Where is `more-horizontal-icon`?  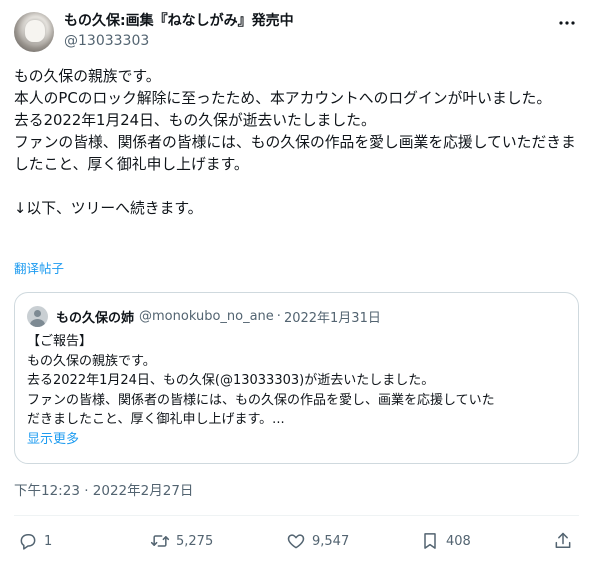
more-horizontal-icon is located at coordinates (567, 23).